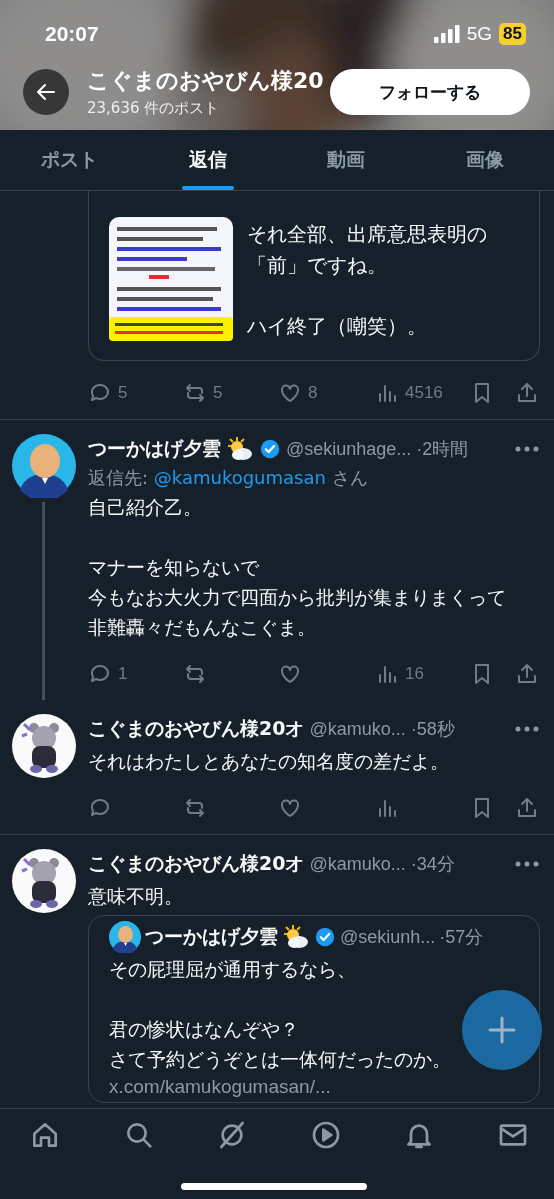 The image size is (554, 1199). I want to click on post-text: それはわたしとあなたの知名度の差だよ。, so click(268, 761).